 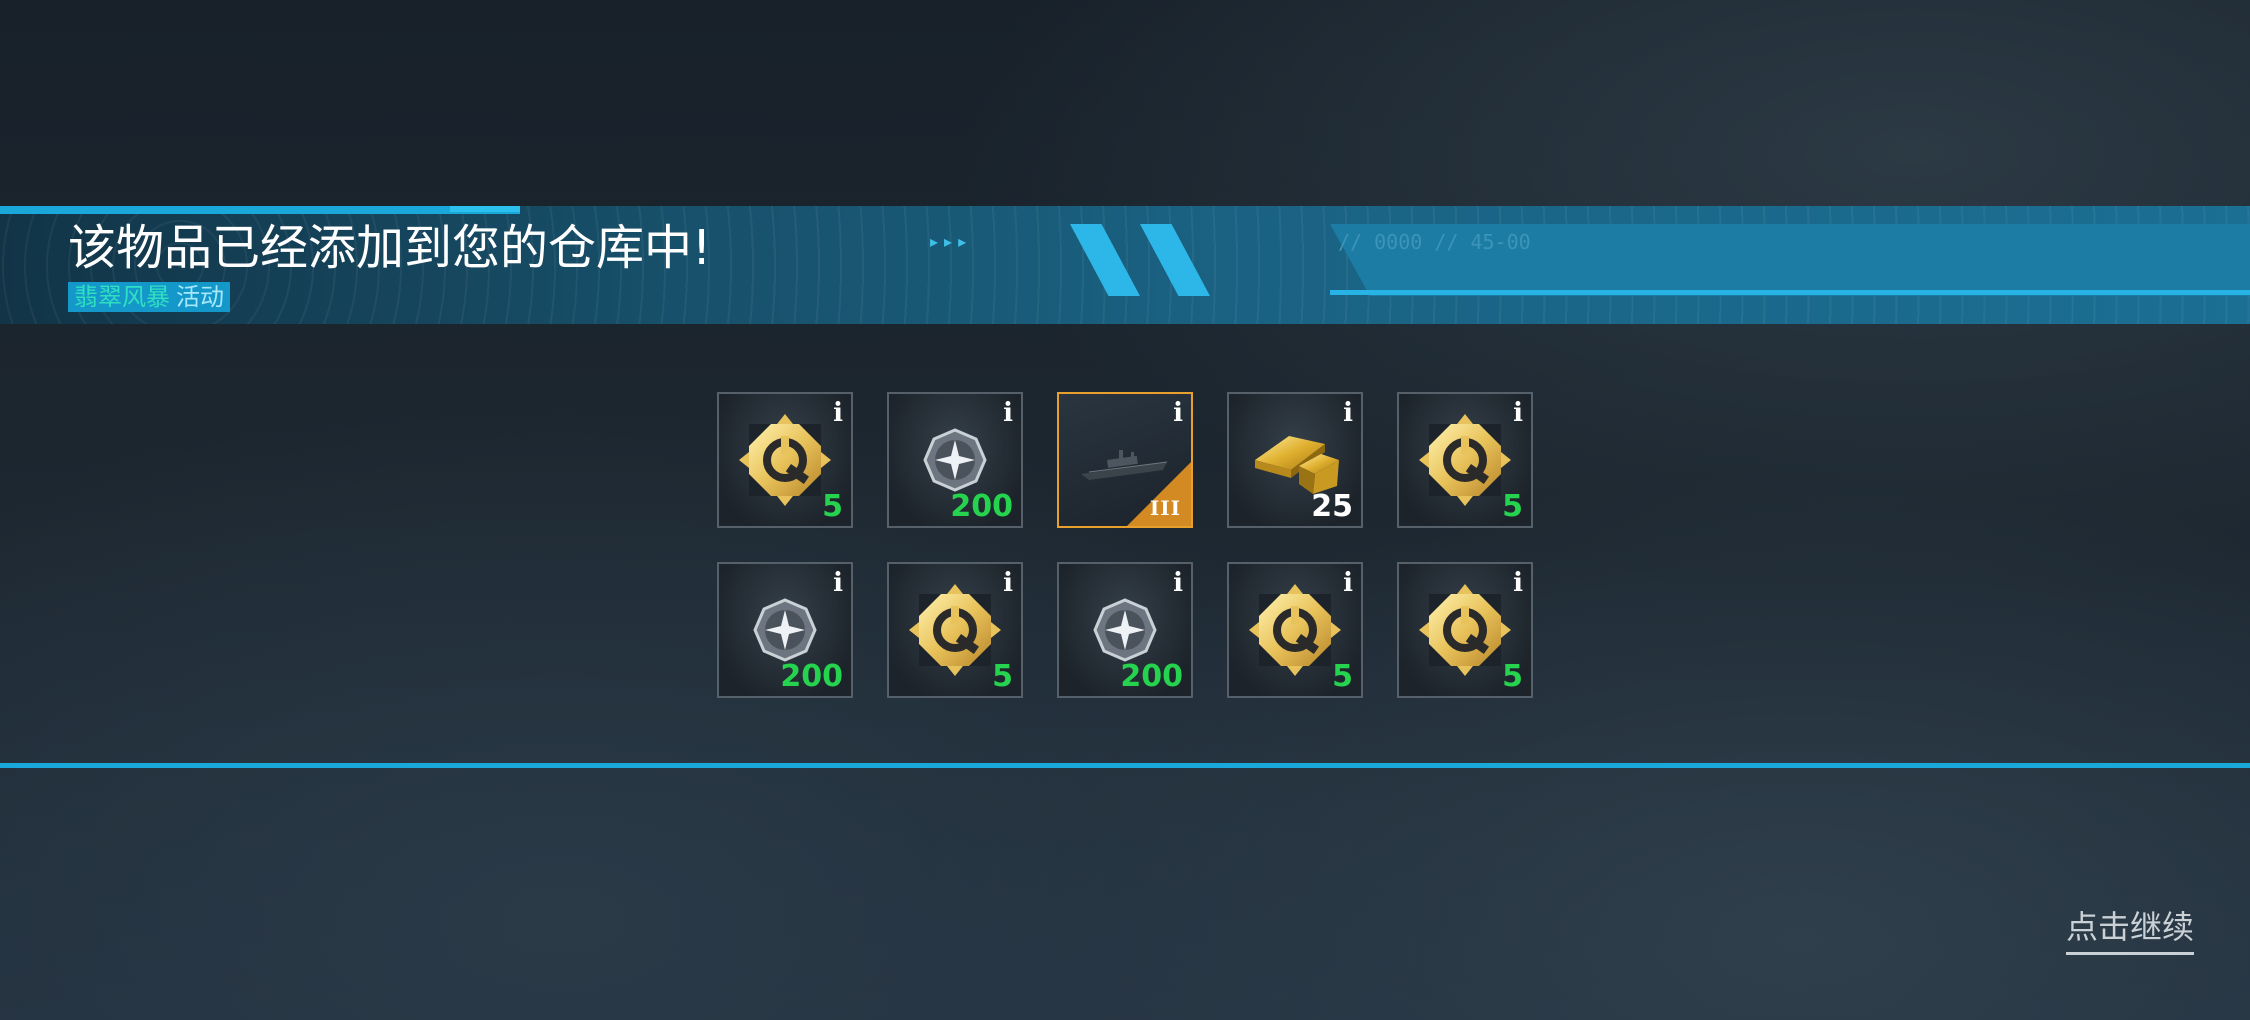 I want to click on divider-line, so click(x=1125, y=765).